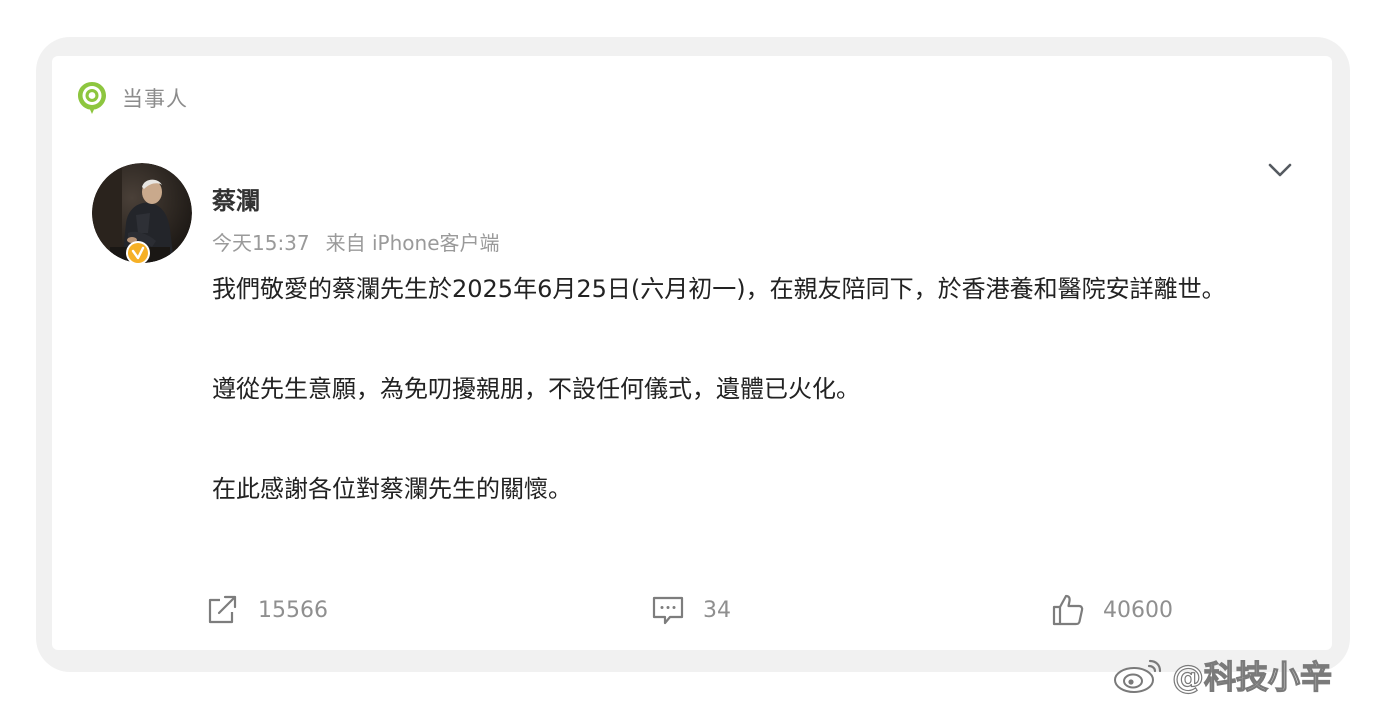  What do you see at coordinates (222, 609) in the screenshot?
I see `share-icon` at bounding box center [222, 609].